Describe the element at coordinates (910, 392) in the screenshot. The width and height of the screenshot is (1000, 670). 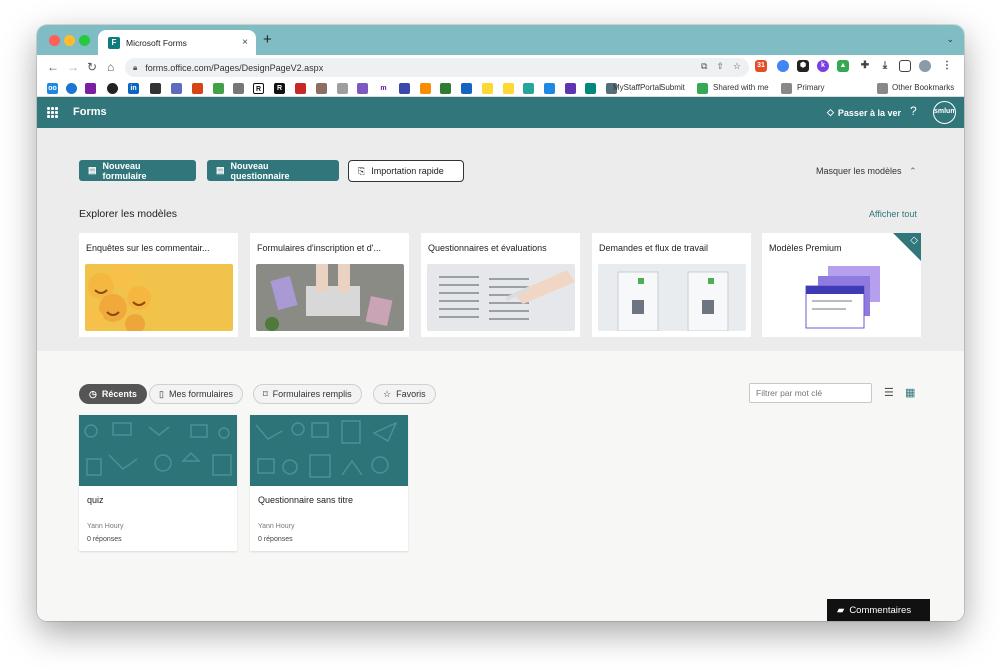
I see `grid-view-icon: ▦` at that location.